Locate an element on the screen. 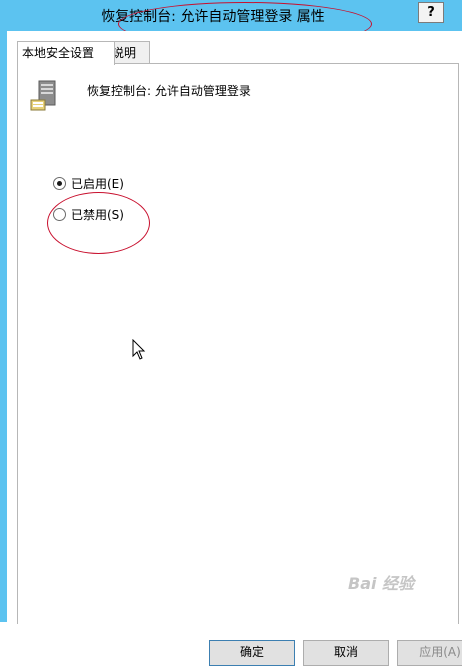 This screenshot has width=462, height=666. enabled-label: 已启用(E) is located at coordinates (97, 184).